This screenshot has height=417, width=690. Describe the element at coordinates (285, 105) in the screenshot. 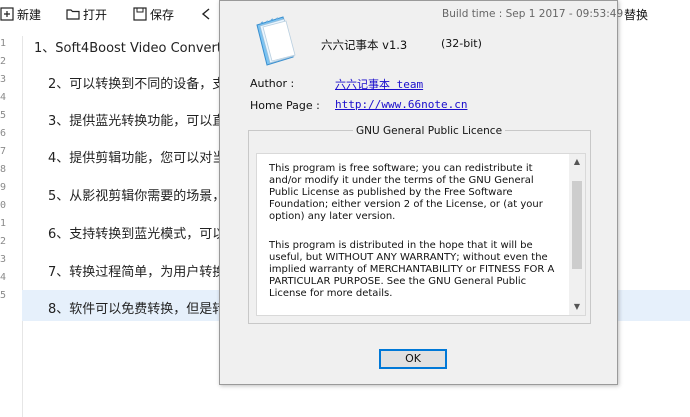

I see `homepage-label: Home Page :` at that location.